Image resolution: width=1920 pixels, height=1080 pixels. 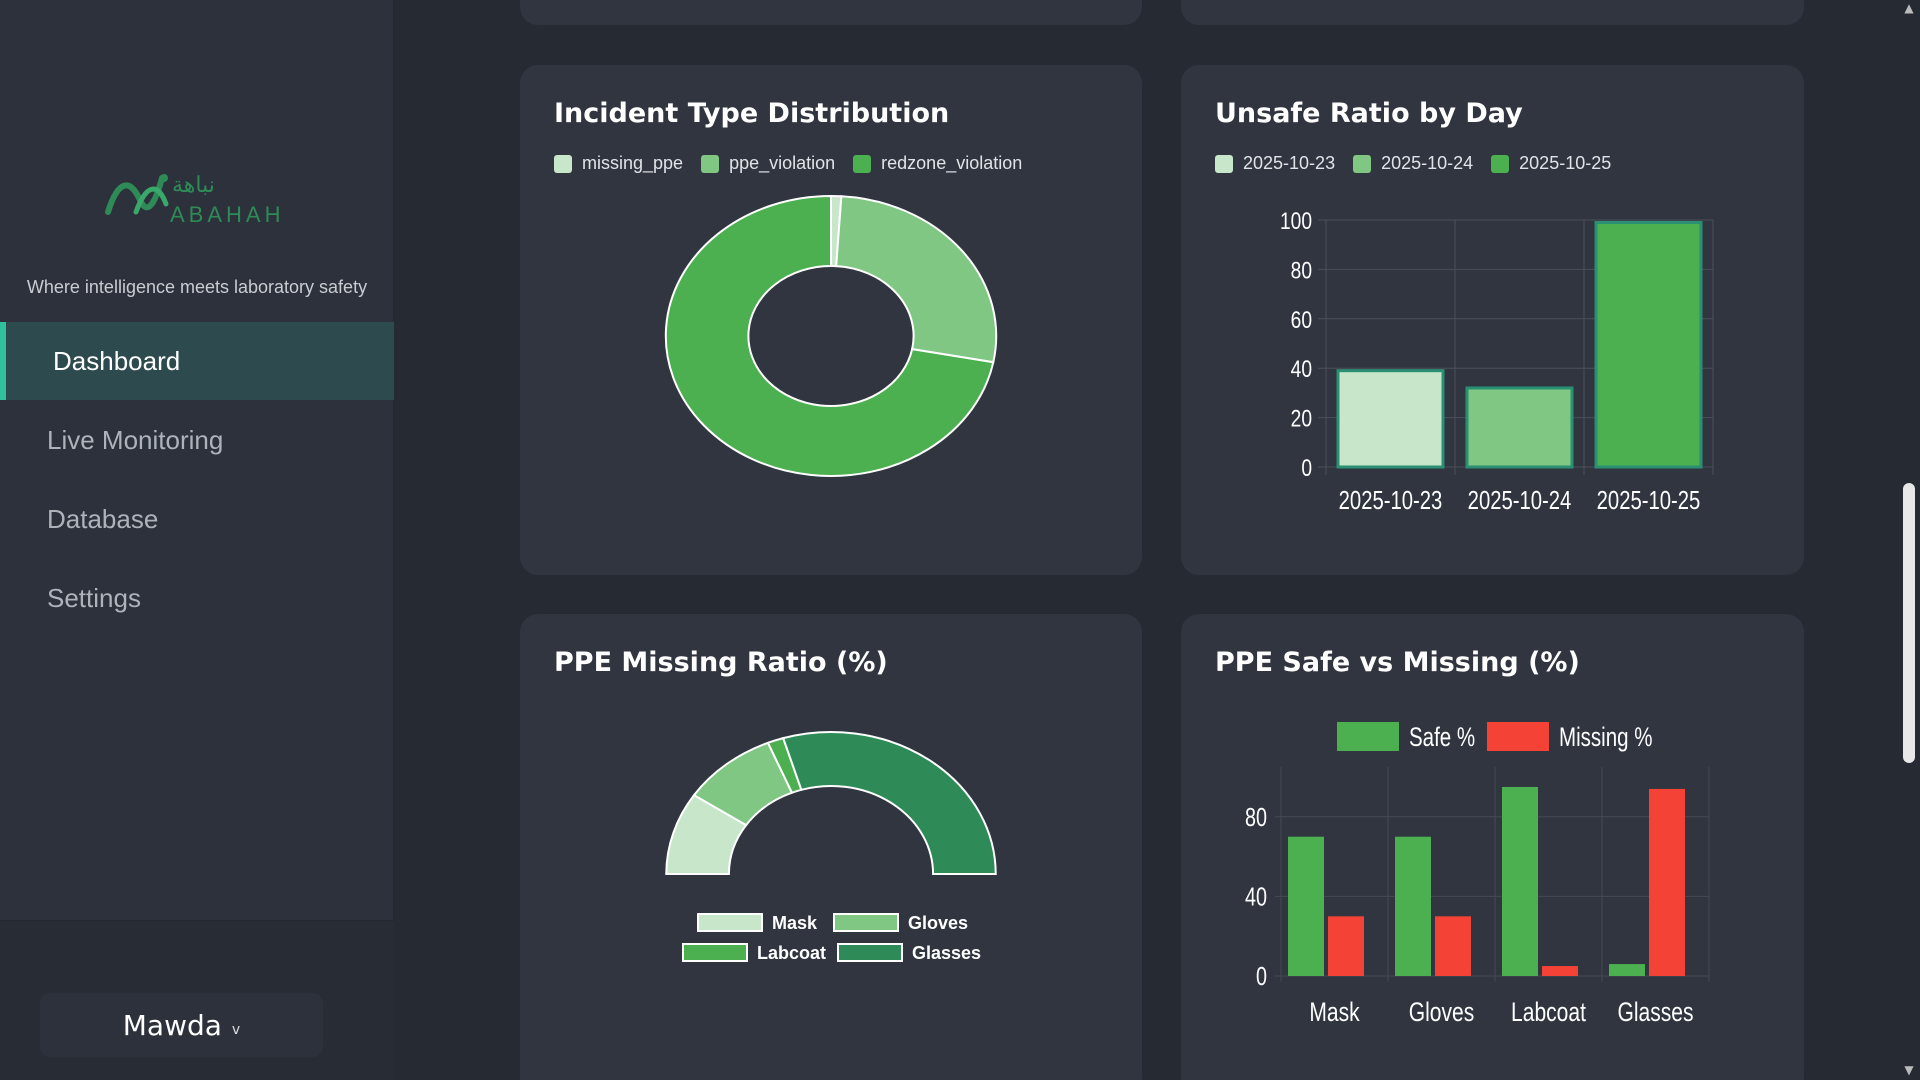 I want to click on scroll-up-icon: ▲, so click(x=1909, y=8).